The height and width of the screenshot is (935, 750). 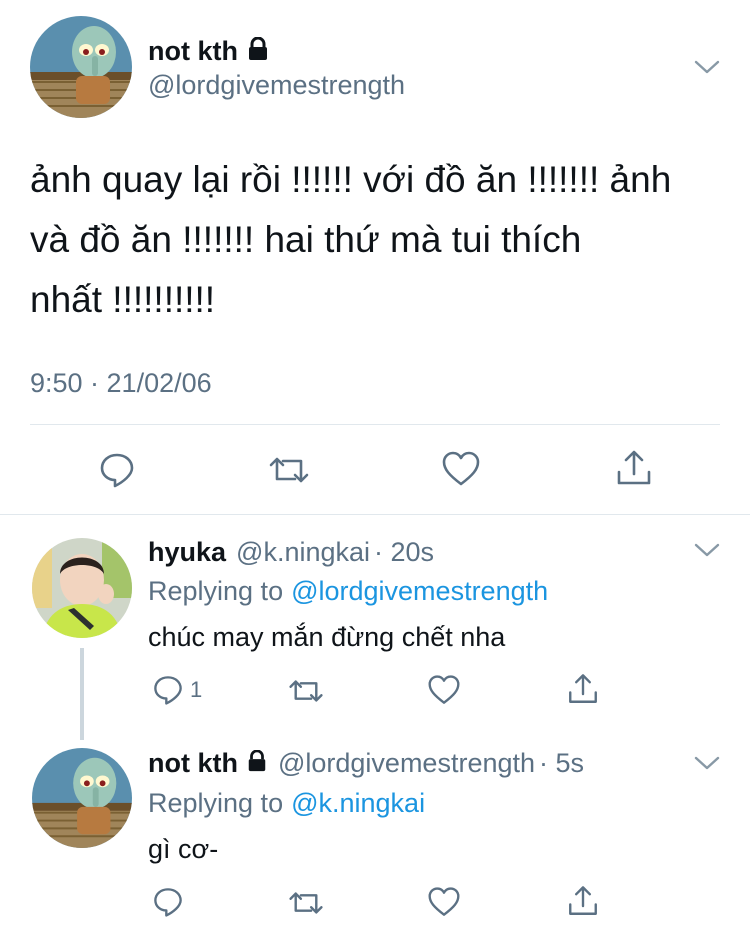 What do you see at coordinates (303, 552) in the screenshot?
I see `reply-handle: @k.ningkai` at bounding box center [303, 552].